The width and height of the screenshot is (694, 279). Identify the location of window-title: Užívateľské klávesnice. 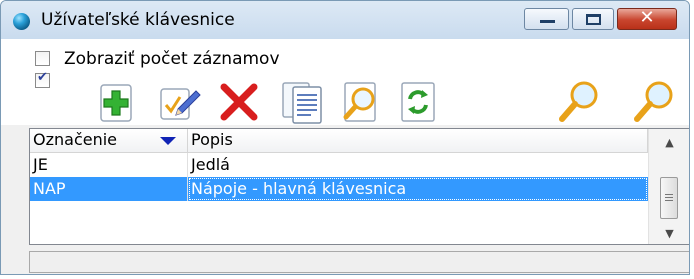
(138, 20).